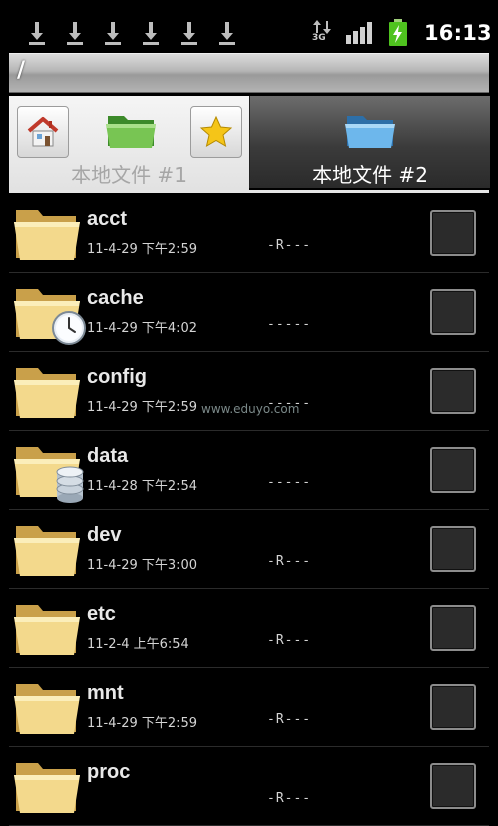  What do you see at coordinates (249, 233) in the screenshot?
I see `list-item: acct 11-4-29 下午2:59 -R---` at bounding box center [249, 233].